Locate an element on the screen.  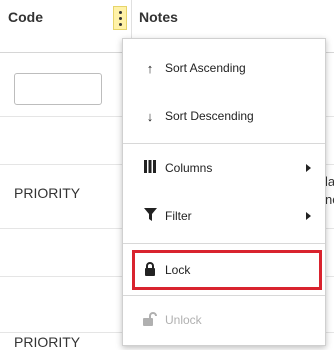
unlock-icon is located at coordinates (150, 320).